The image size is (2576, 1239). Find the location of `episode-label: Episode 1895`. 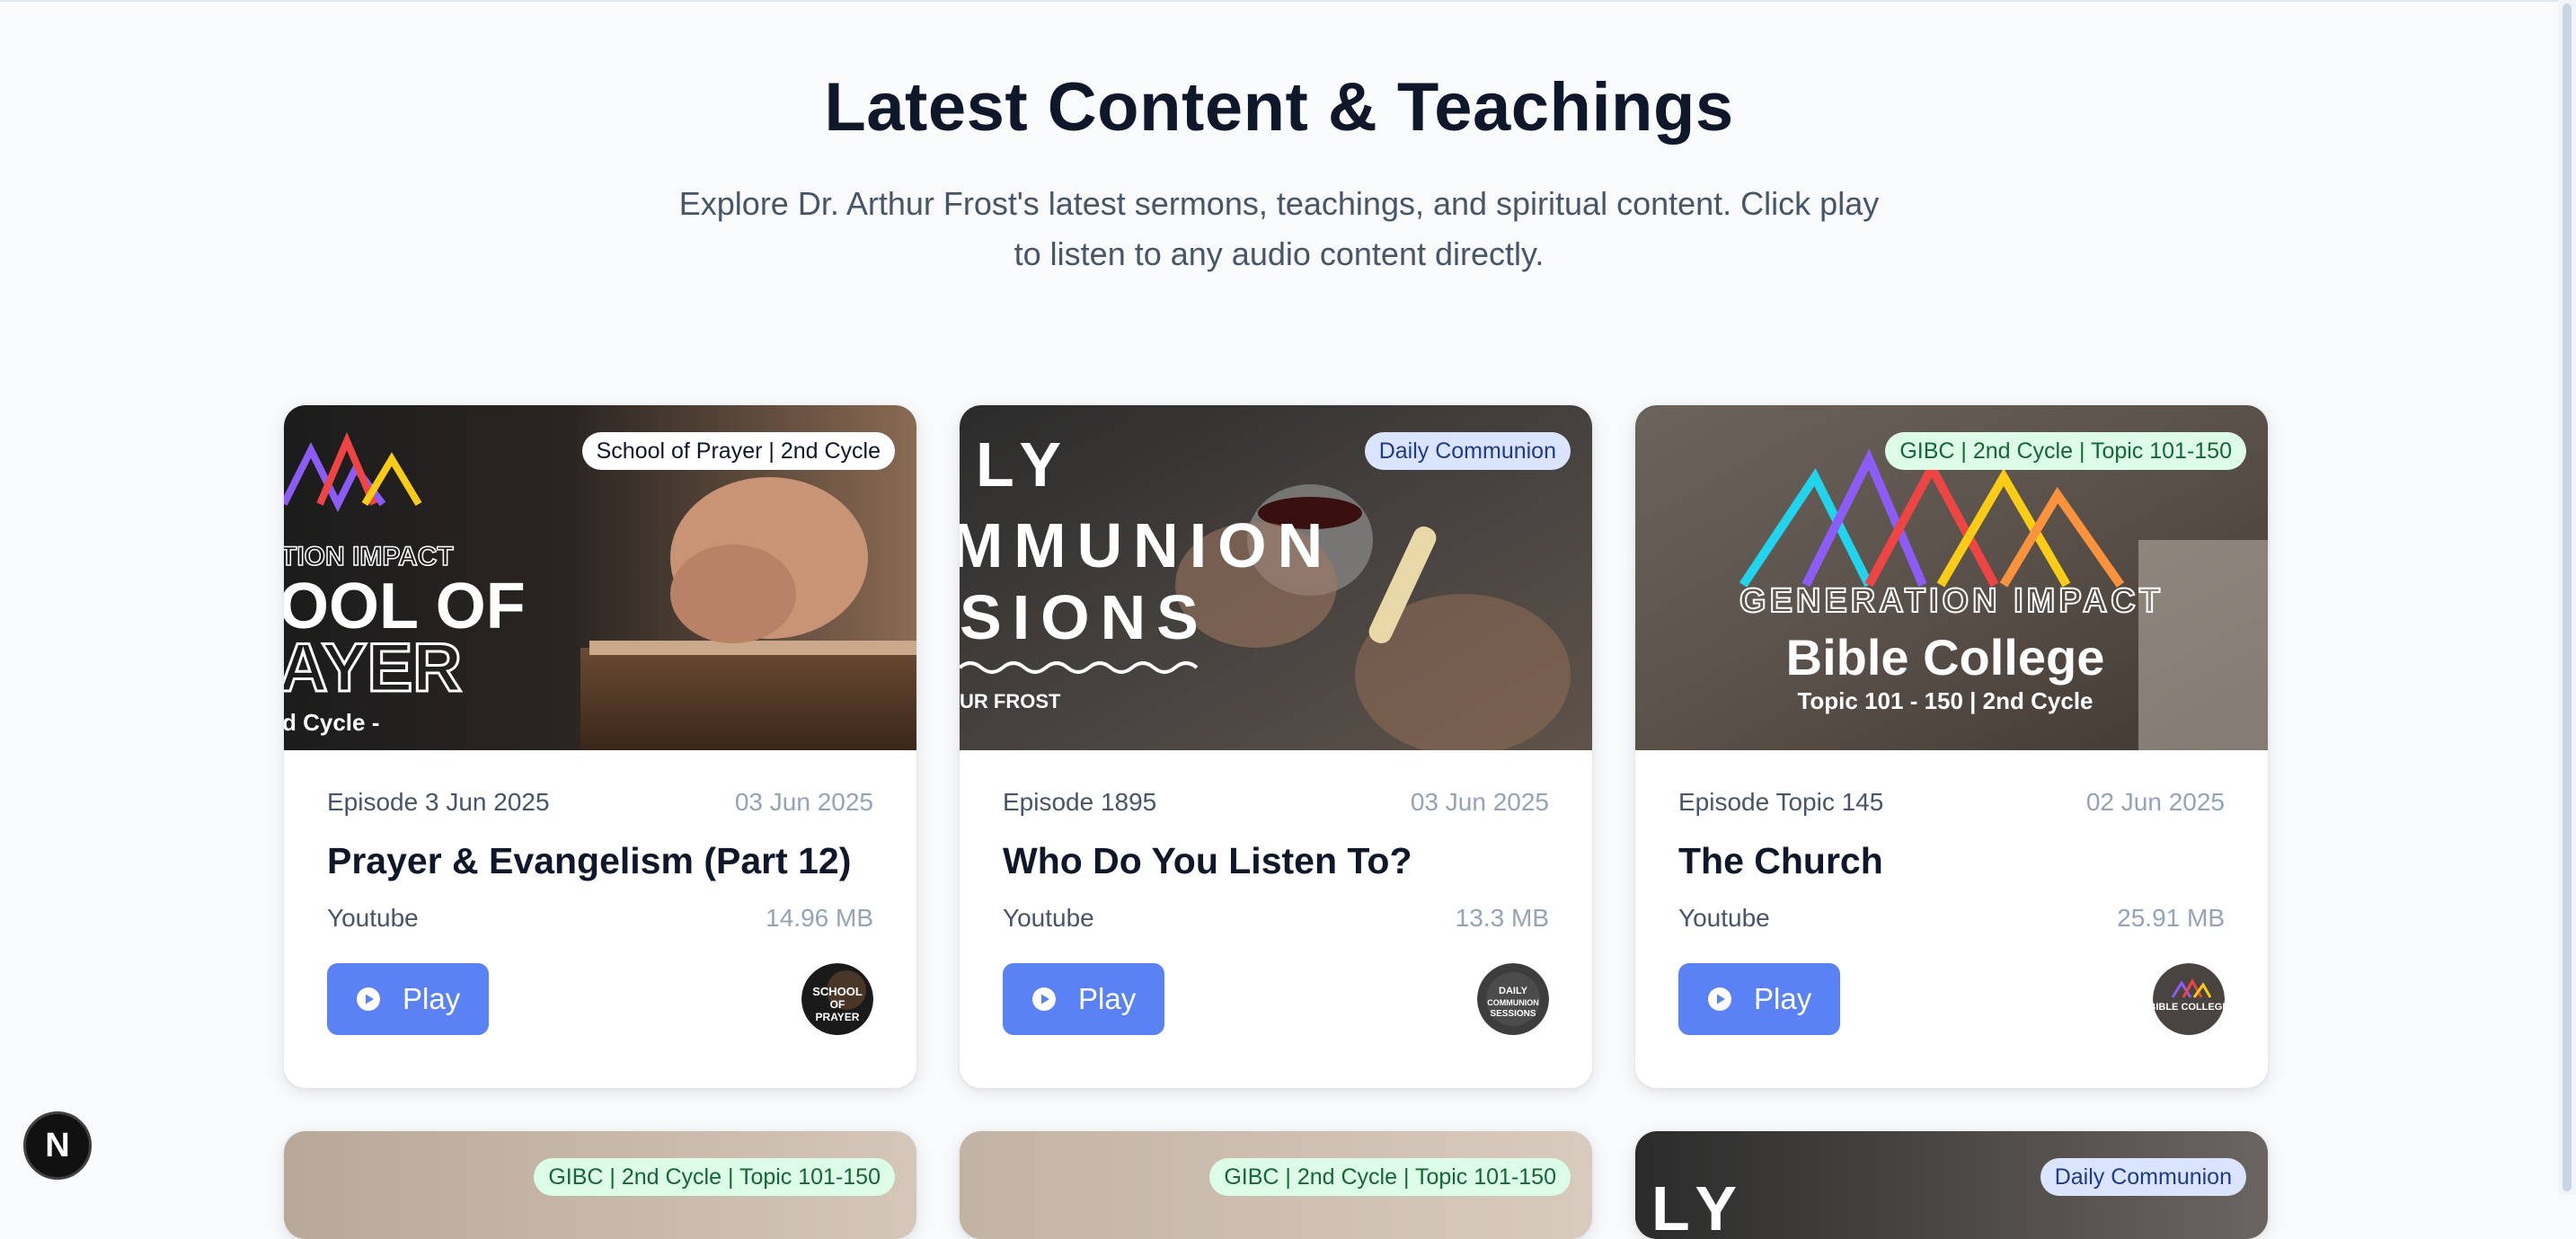

episode-label: Episode 1895 is located at coordinates (1080, 802).